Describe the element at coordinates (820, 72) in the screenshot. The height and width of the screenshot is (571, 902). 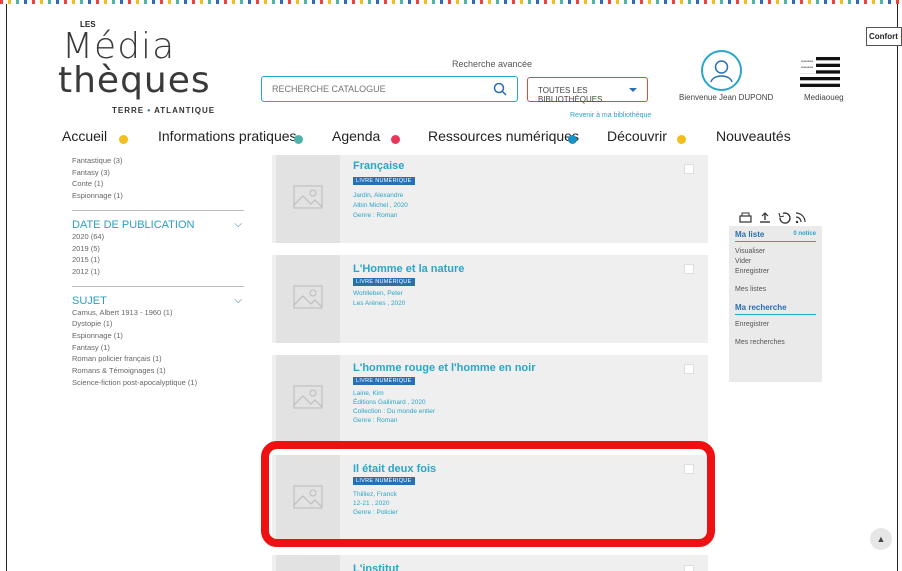
I see `breton-flag-icon: ꟷꟷꟷ ꟷꟷꟷ` at that location.